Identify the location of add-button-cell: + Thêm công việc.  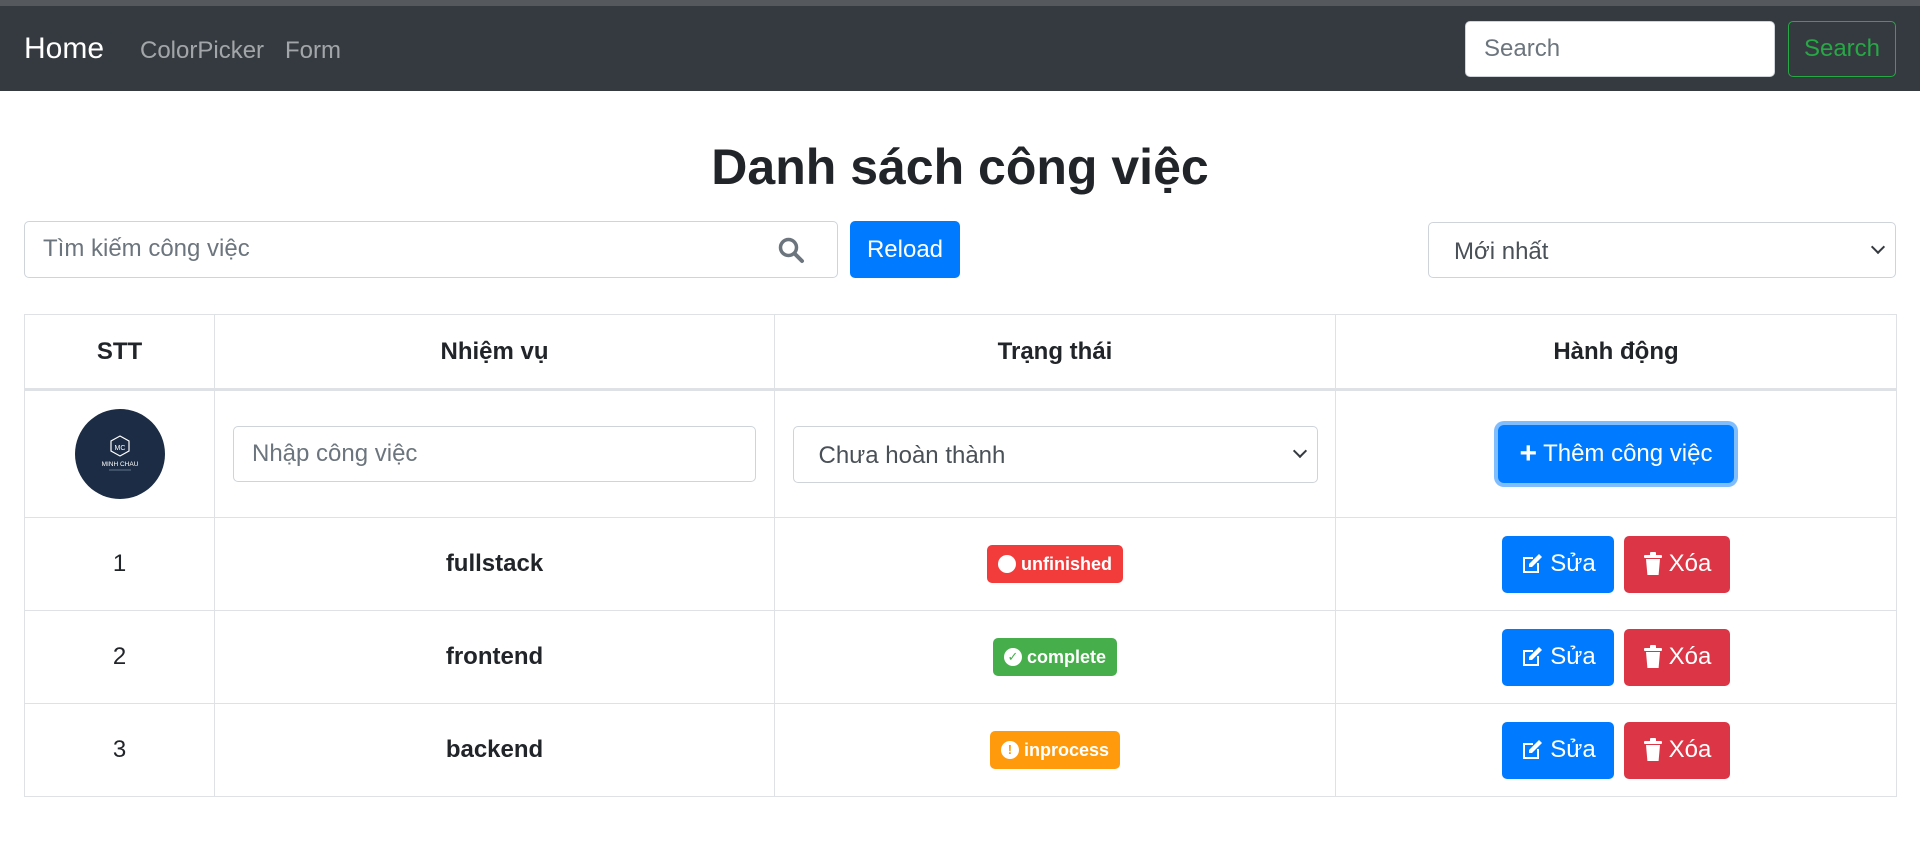
(1616, 453).